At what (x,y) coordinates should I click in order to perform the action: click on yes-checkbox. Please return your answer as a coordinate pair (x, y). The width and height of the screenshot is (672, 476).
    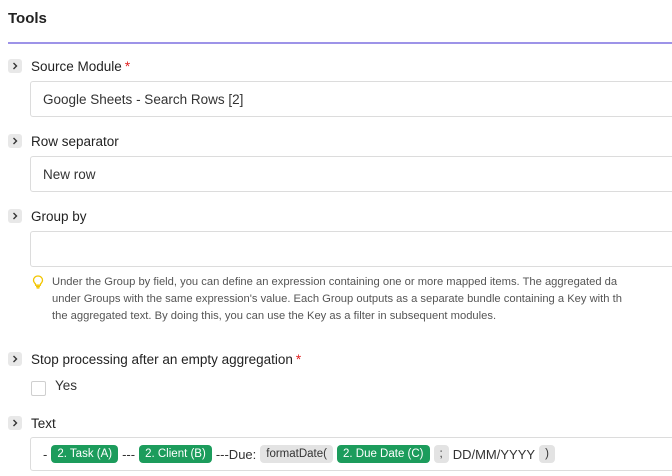
    Looking at the image, I should click on (38, 388).